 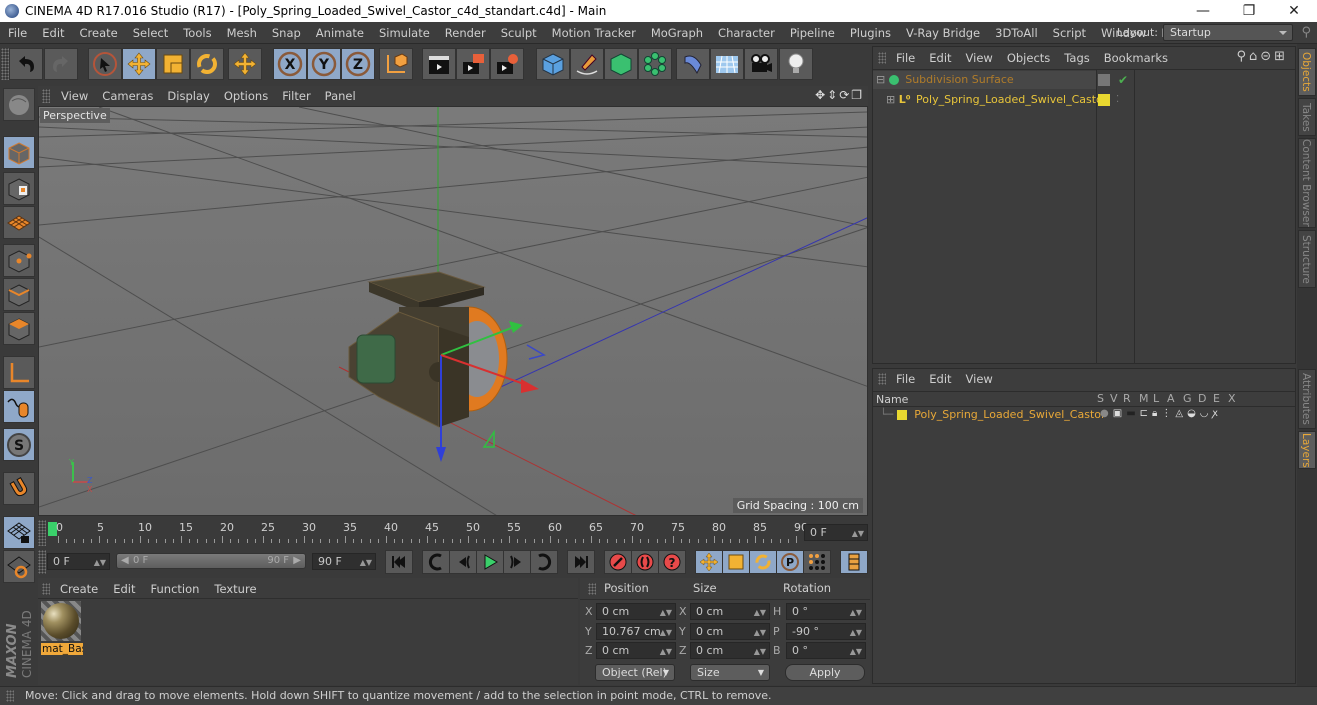 I want to click on layers-menu-file: File, so click(x=904, y=379).